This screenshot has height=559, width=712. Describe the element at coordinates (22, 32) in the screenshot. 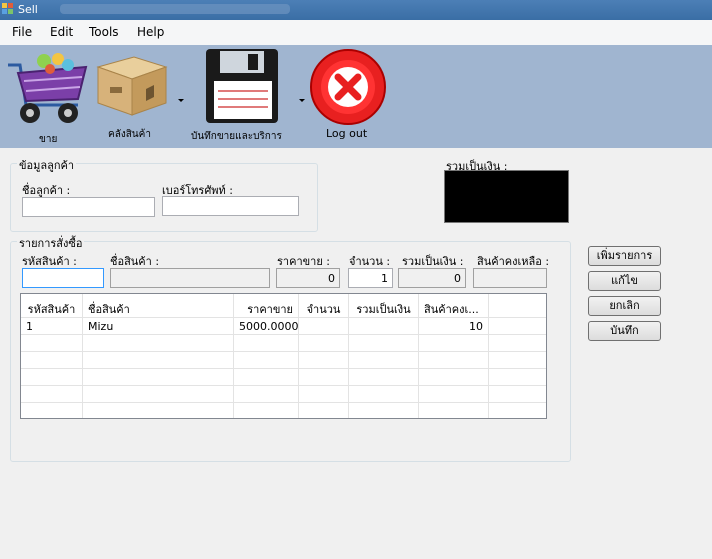

I see `menu-file: File` at that location.